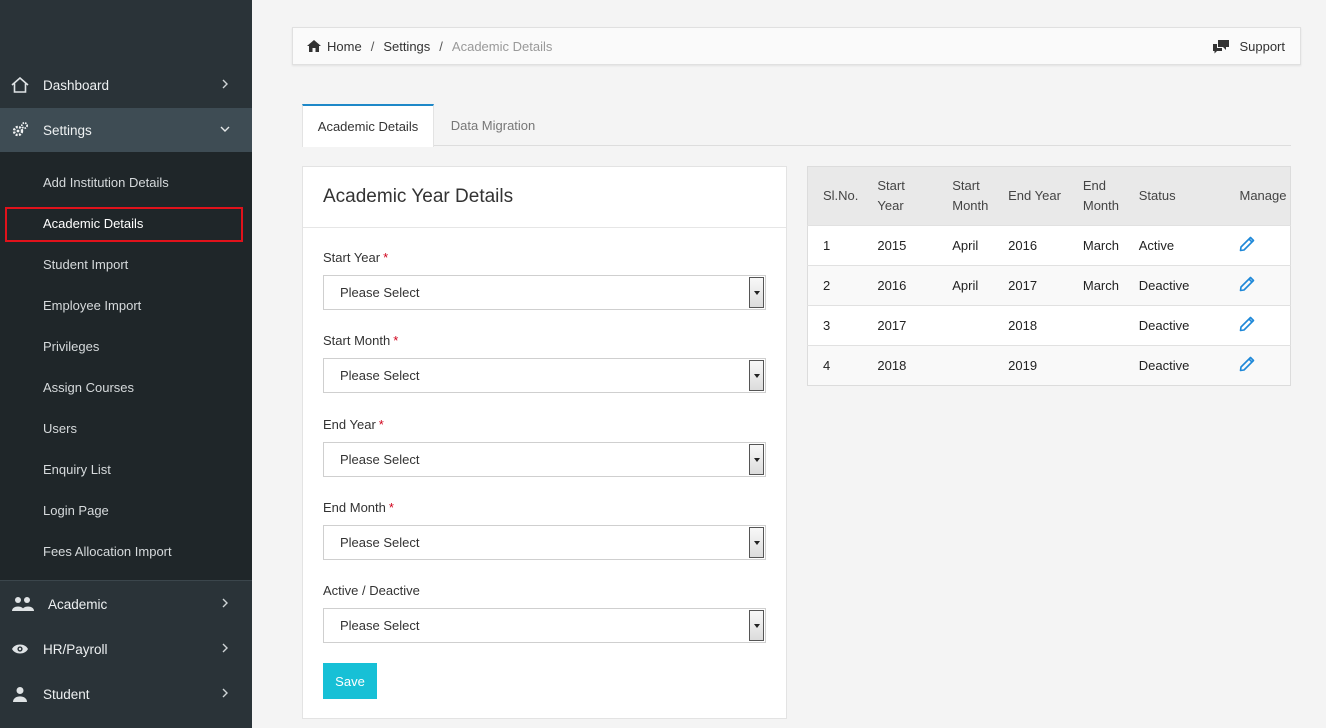 The width and height of the screenshot is (1326, 728). I want to click on col-header-start-year: Start Year, so click(891, 195).